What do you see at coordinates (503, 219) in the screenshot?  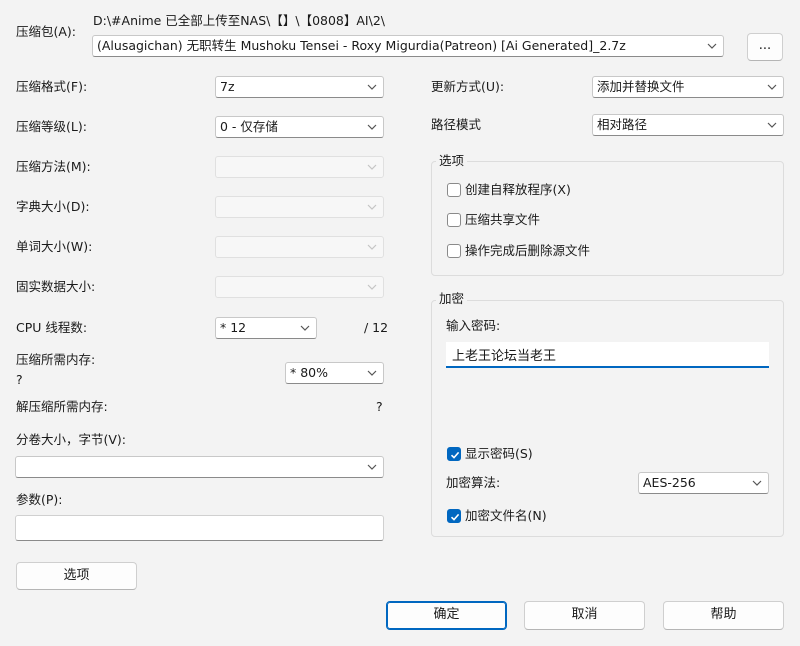 I see `shared-label: 压缩共享文件` at bounding box center [503, 219].